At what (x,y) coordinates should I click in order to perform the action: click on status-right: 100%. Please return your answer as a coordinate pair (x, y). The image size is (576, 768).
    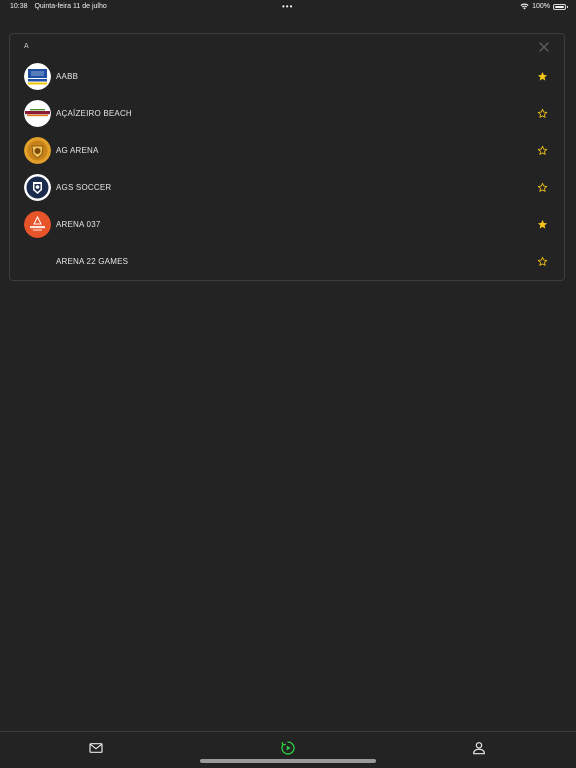
    Looking at the image, I should click on (544, 6).